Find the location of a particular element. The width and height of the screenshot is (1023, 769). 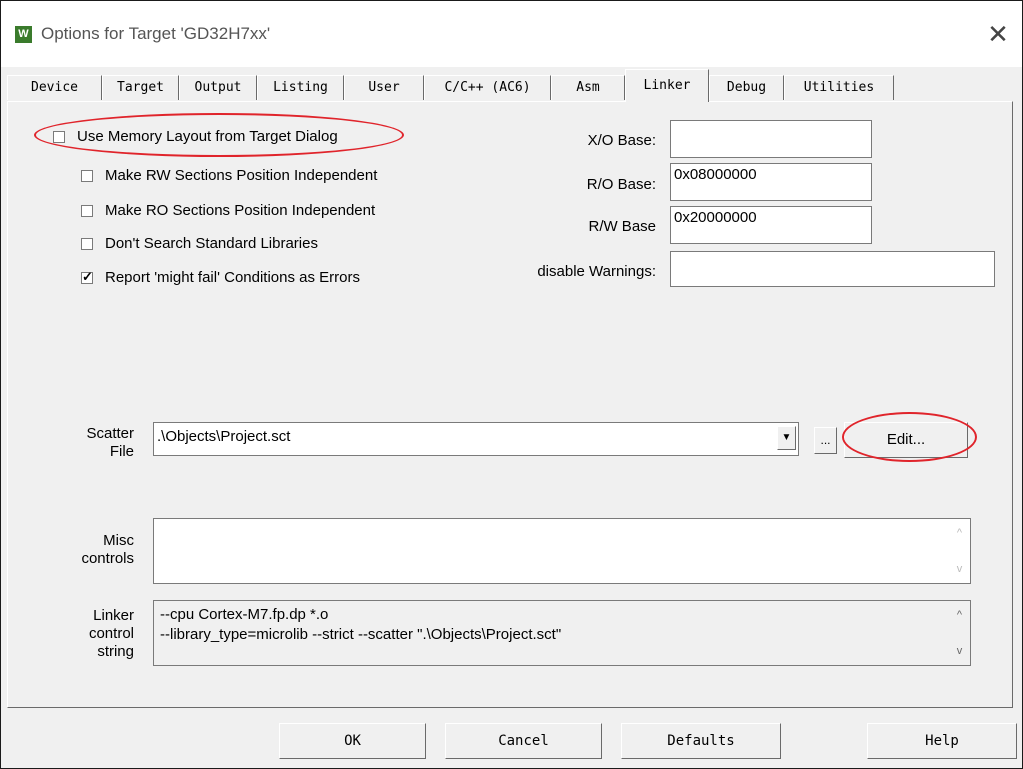

rw-independent-checkbox: Make RW Sections Position Independent is located at coordinates (229, 175).